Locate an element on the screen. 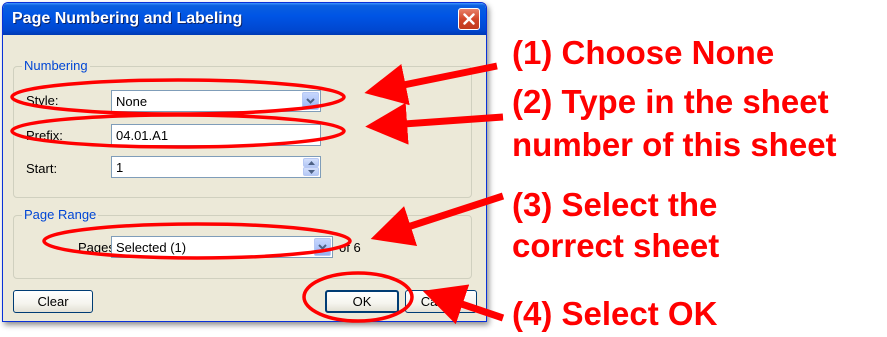 The width and height of the screenshot is (887, 337). dialog-title: Page Numbering and Labeling is located at coordinates (127, 18).